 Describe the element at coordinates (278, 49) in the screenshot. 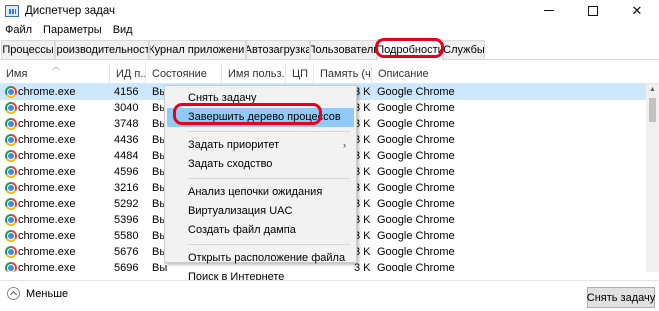

I see `tab-startup: Автозагрузка` at that location.